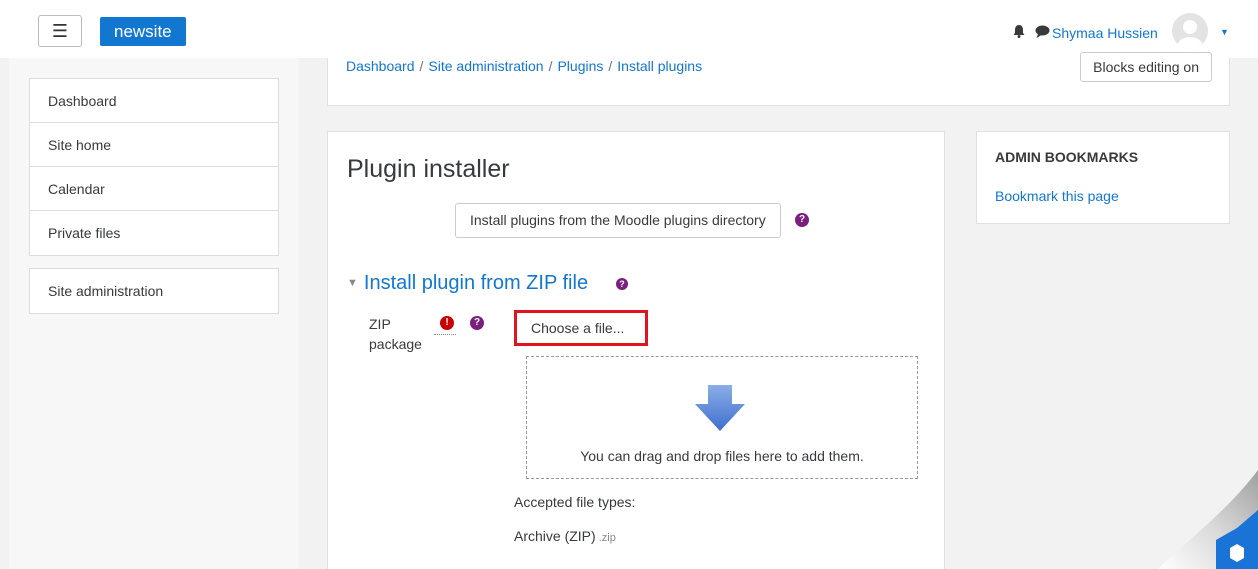 This screenshot has height=569, width=1258. I want to click on required-underline, so click(445, 334).